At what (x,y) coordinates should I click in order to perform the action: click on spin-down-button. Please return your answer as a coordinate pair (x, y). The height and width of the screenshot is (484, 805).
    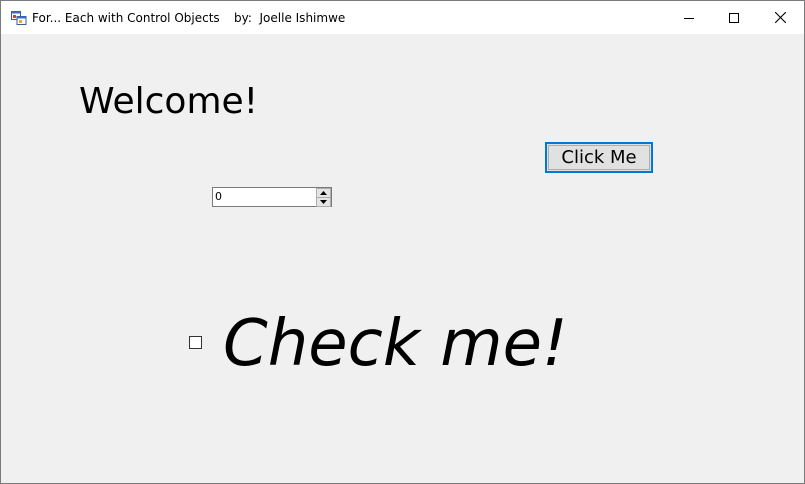
    Looking at the image, I should click on (323, 202).